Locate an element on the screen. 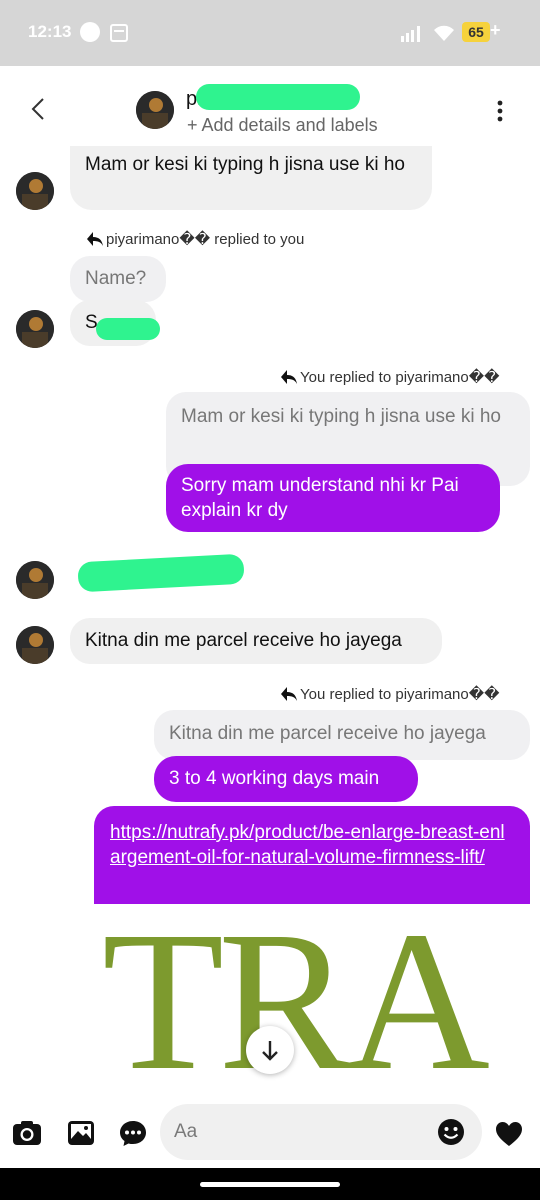 This screenshot has height=1200, width=540. add-details-link: + Add details and labels is located at coordinates (282, 125).